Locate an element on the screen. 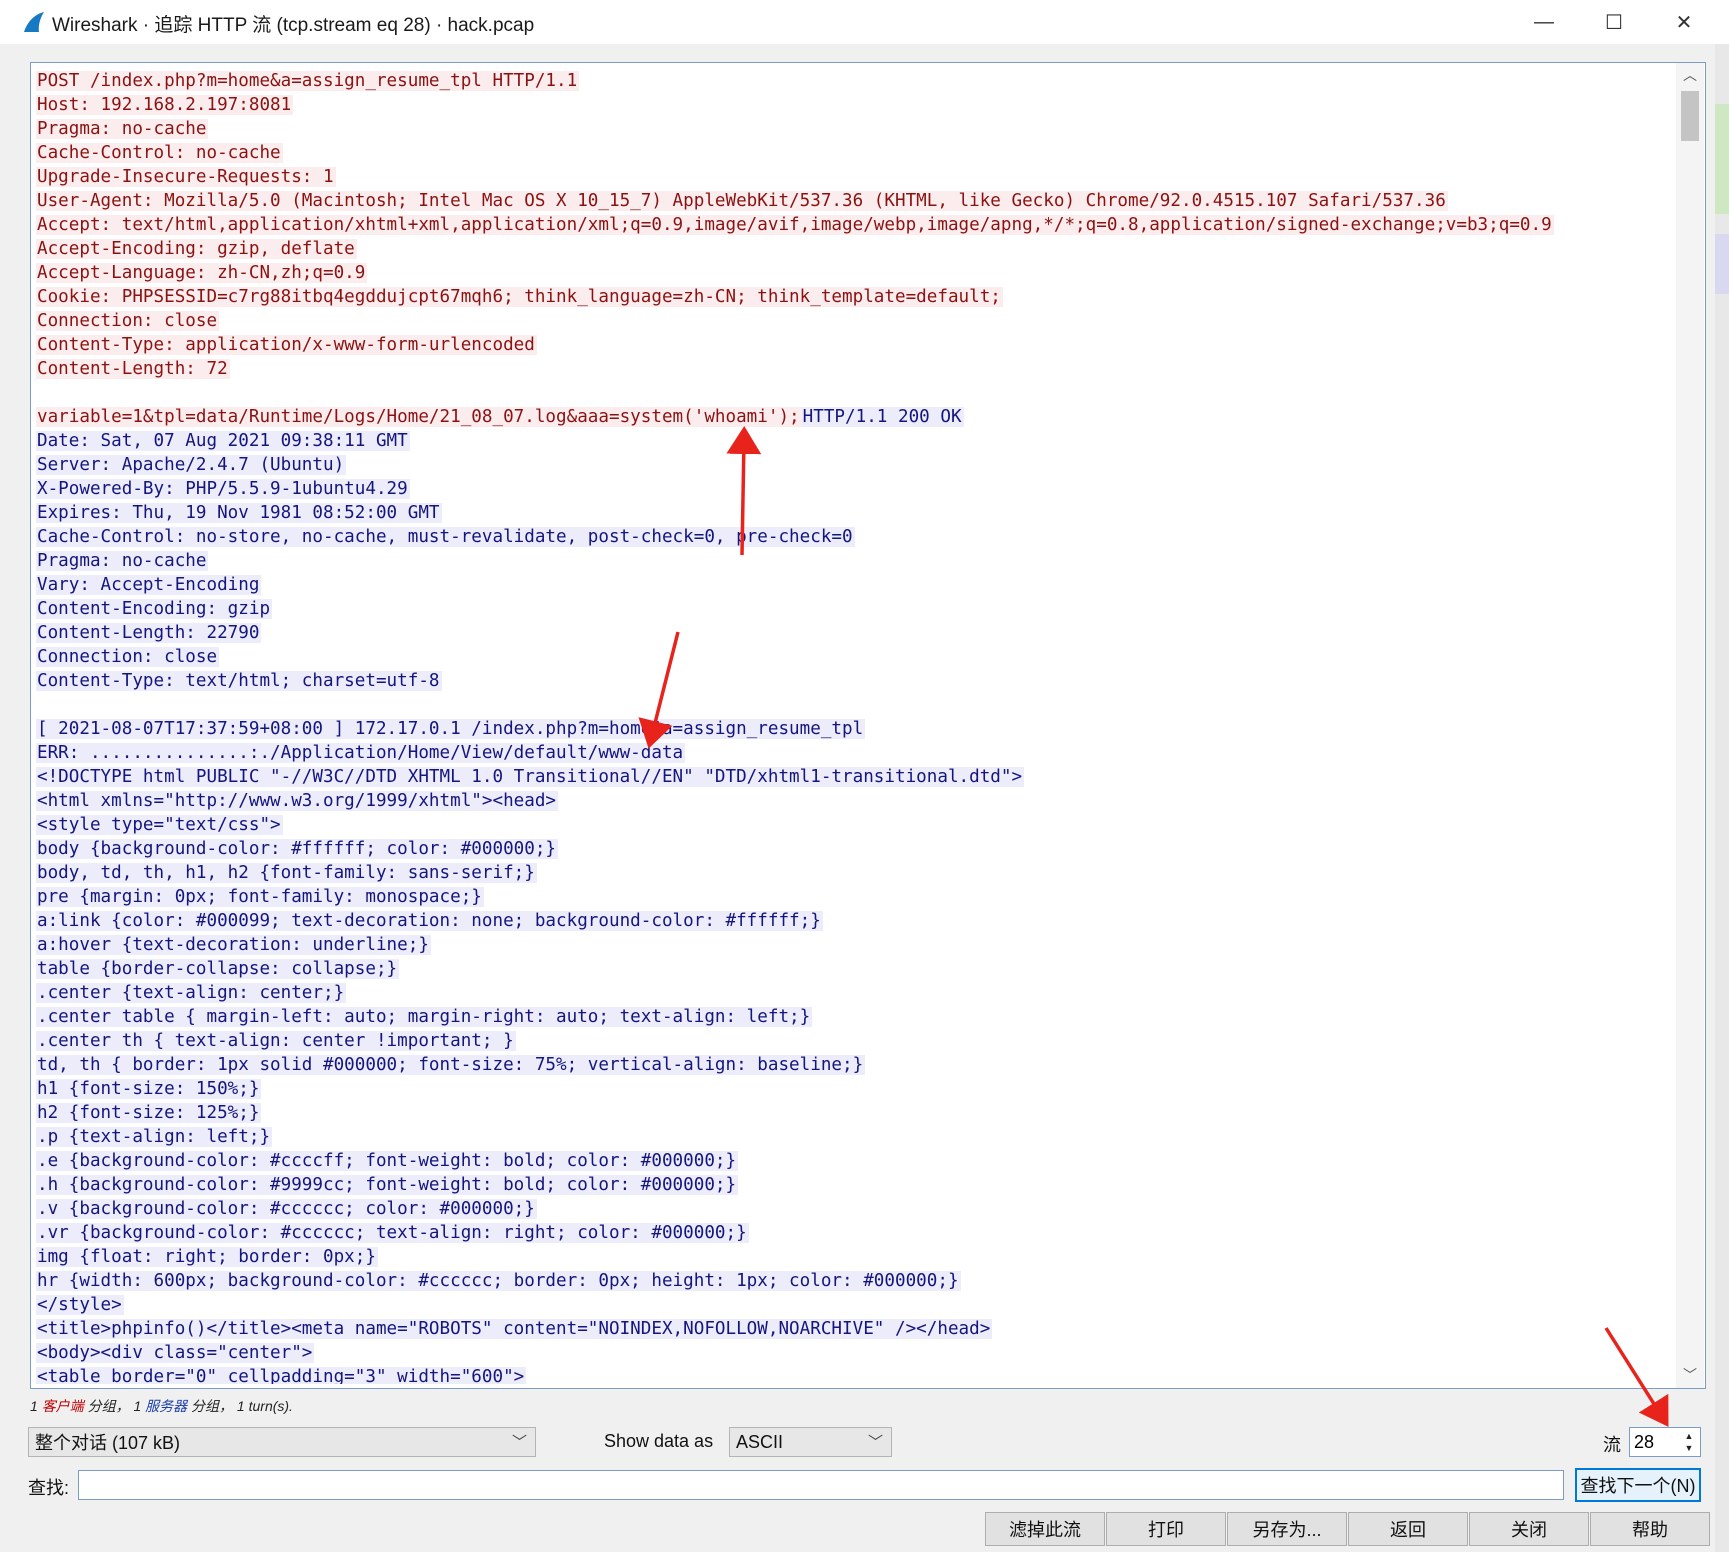  server-text-segment: h2 {font-size: 125%;} is located at coordinates (149, 1113).